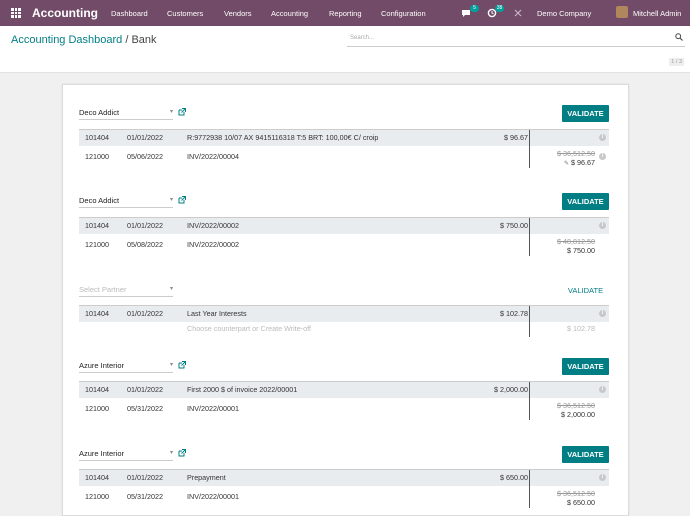 This screenshot has height=516, width=690. Describe the element at coordinates (576, 502) in the screenshot. I see `reconcile-amount: $ 650.00` at that location.